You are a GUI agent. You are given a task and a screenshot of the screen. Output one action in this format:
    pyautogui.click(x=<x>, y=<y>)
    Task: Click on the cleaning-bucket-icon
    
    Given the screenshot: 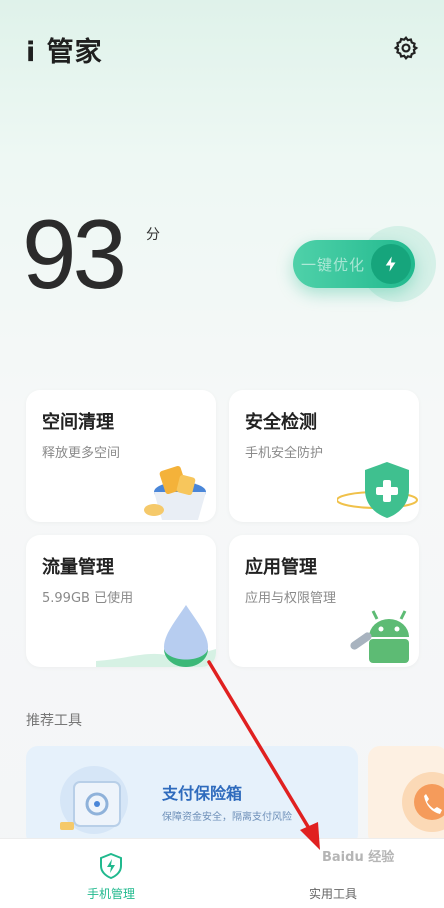 What is the action you would take?
    pyautogui.click(x=175, y=492)
    